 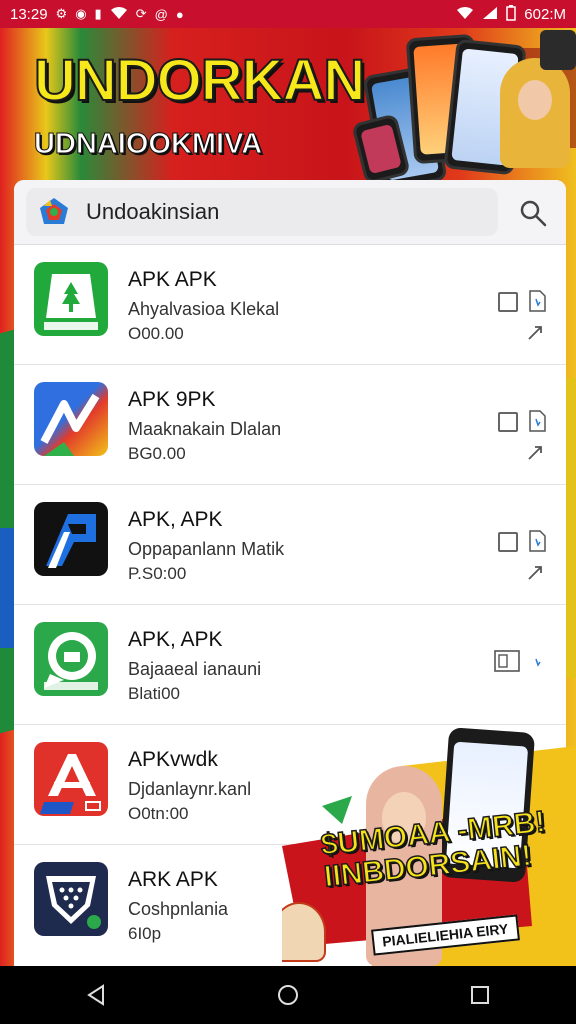 What do you see at coordinates (71, 539) in the screenshot?
I see `letter-a-icon` at bounding box center [71, 539].